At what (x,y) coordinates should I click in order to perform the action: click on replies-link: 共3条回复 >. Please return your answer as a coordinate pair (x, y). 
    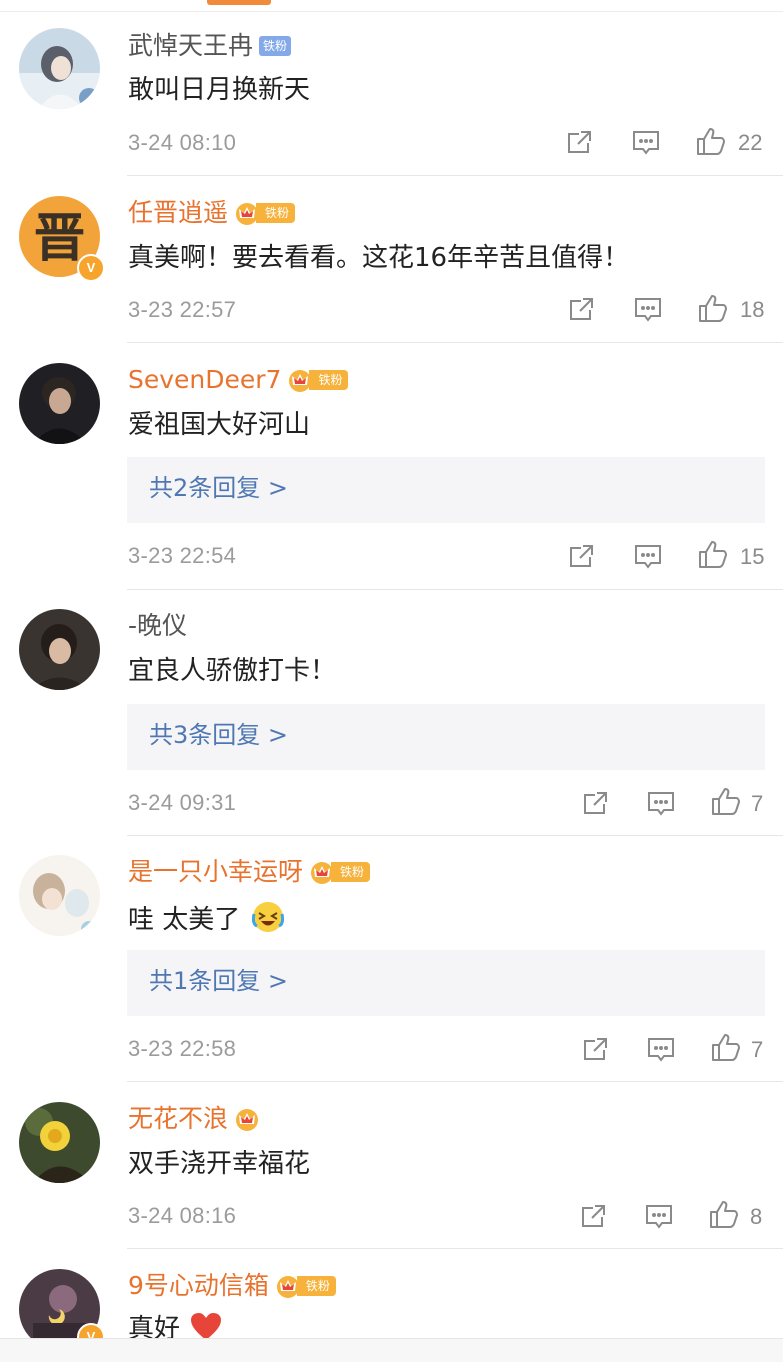
    Looking at the image, I should click on (446, 737).